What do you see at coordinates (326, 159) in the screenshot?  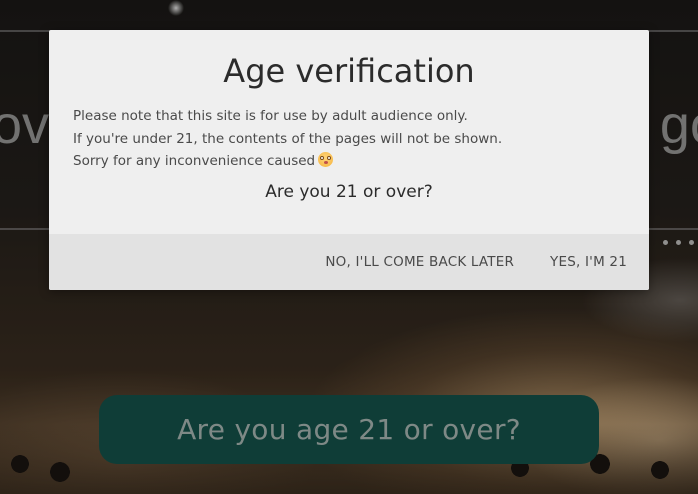 I see `flushed-face-icon` at bounding box center [326, 159].